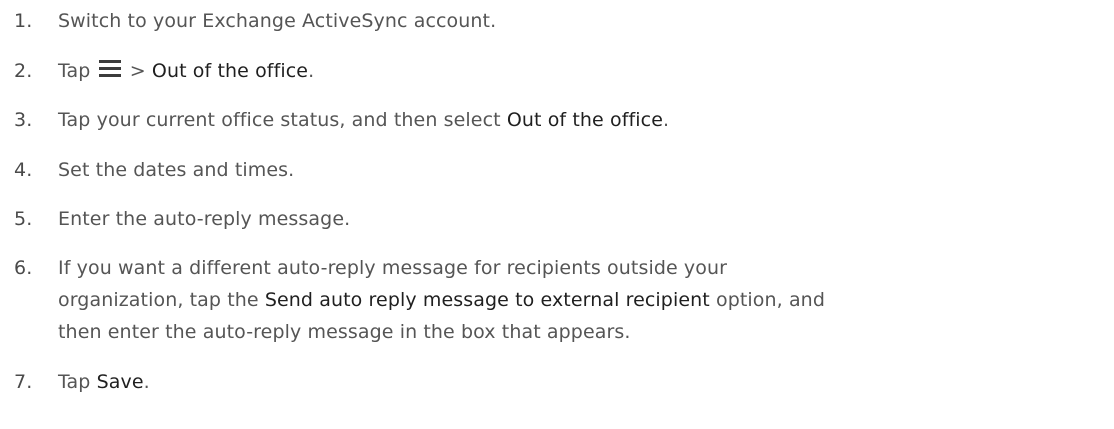 This screenshot has width=1114, height=429. I want to click on step-number: 7., so click(23, 382).